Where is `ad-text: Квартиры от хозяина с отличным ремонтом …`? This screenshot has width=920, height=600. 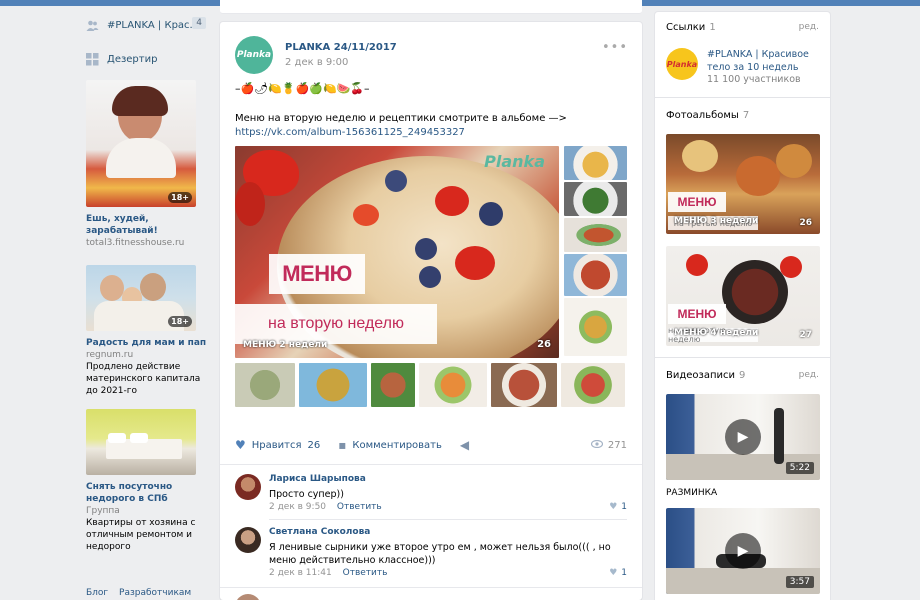
ad-text: Квартиры от хозяина с отличным ремонтом … is located at coordinates (141, 535).